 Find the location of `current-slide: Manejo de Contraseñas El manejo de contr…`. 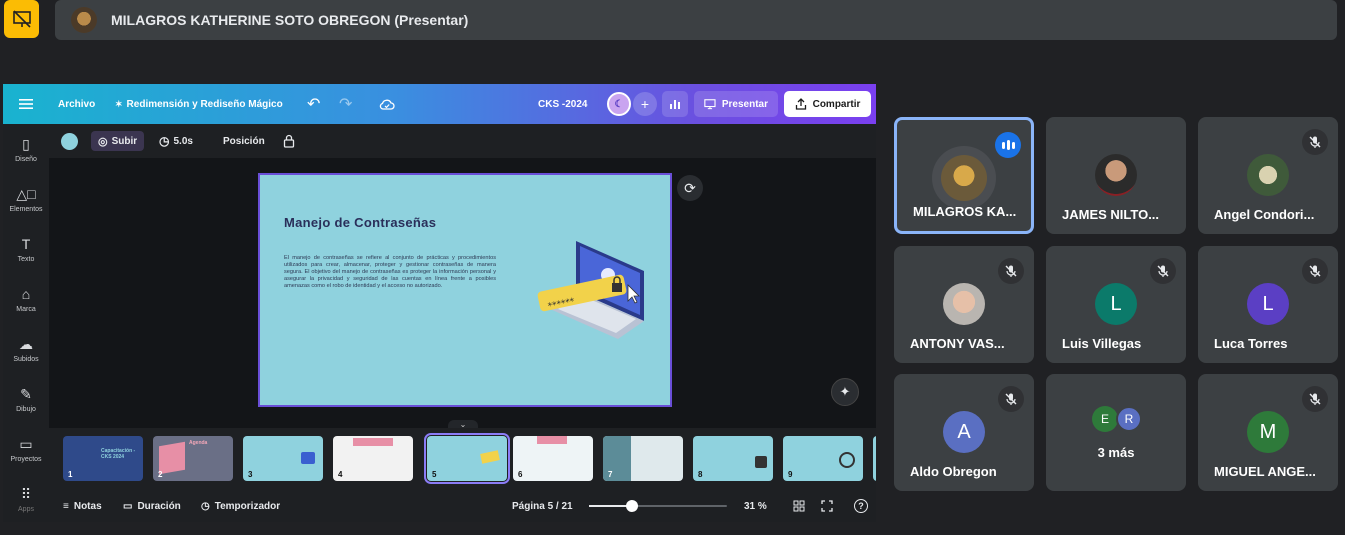

current-slide: Manejo de Contraseñas El manejo de contr… is located at coordinates (465, 290).